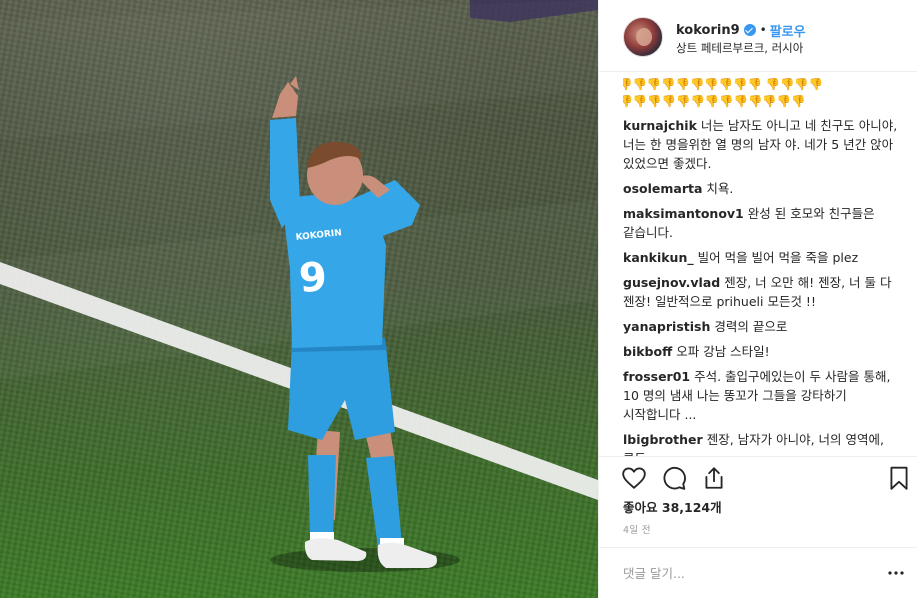  What do you see at coordinates (660, 125) in the screenshot?
I see `comment-author-link: kurnajchik` at bounding box center [660, 125].